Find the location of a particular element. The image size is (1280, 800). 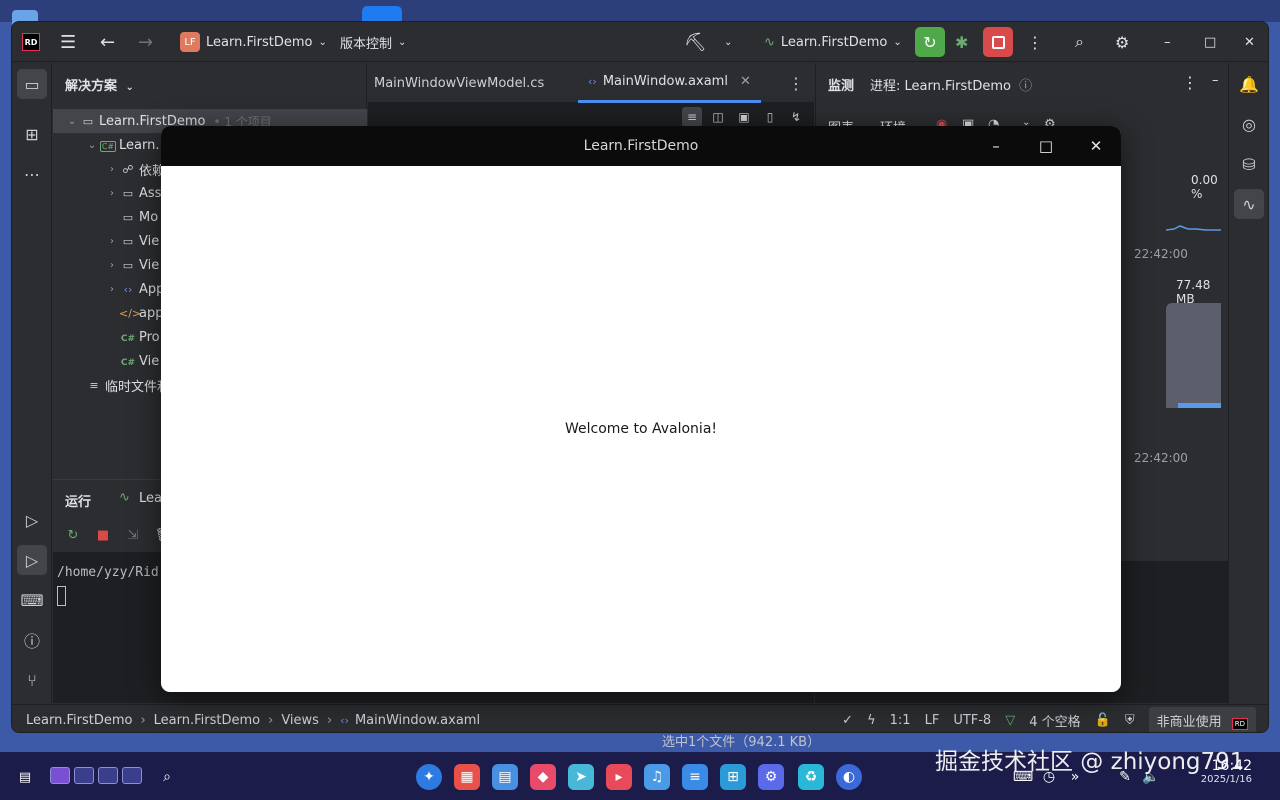

main-menu-icon: ☰ is located at coordinates (68, 42).